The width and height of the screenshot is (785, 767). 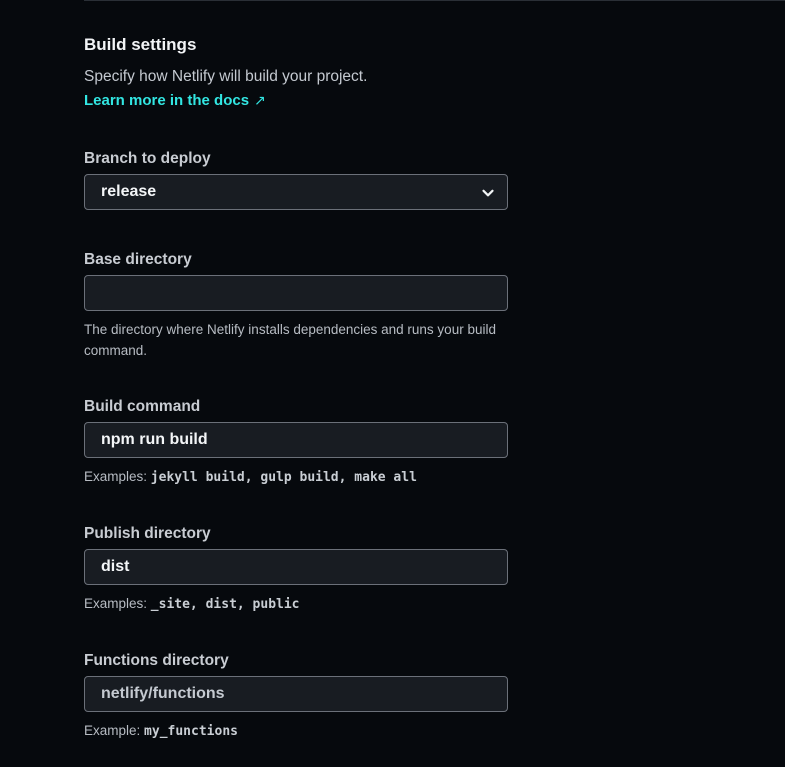 I want to click on functions-directory-help-prefix: Example:, so click(x=112, y=730).